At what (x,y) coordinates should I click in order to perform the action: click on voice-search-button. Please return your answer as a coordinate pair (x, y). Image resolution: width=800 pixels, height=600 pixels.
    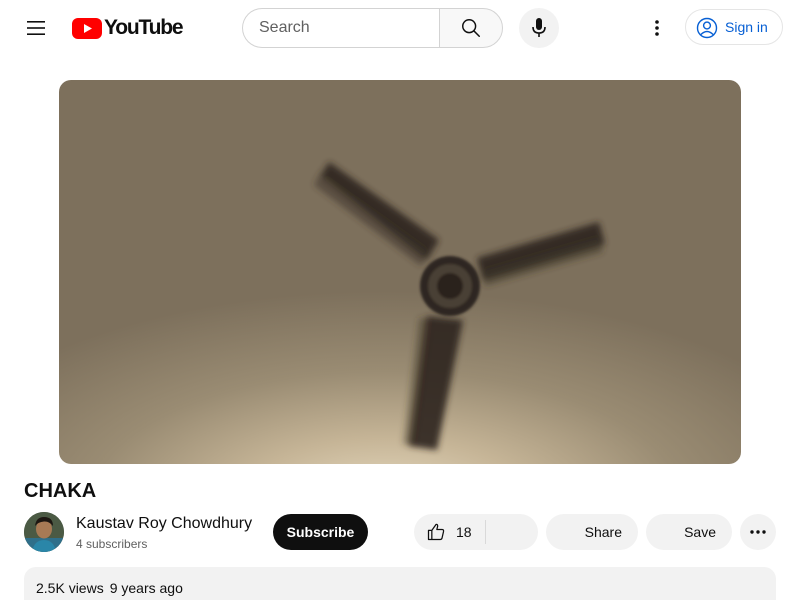
    Looking at the image, I should click on (539, 28).